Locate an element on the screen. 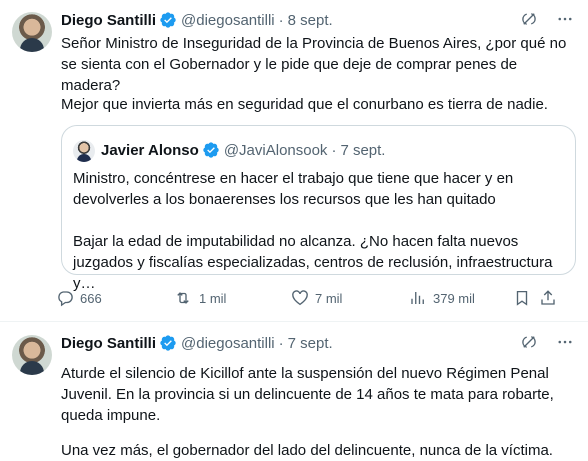 This screenshot has width=588, height=461. repost-button: 1 mil is located at coordinates (199, 298).